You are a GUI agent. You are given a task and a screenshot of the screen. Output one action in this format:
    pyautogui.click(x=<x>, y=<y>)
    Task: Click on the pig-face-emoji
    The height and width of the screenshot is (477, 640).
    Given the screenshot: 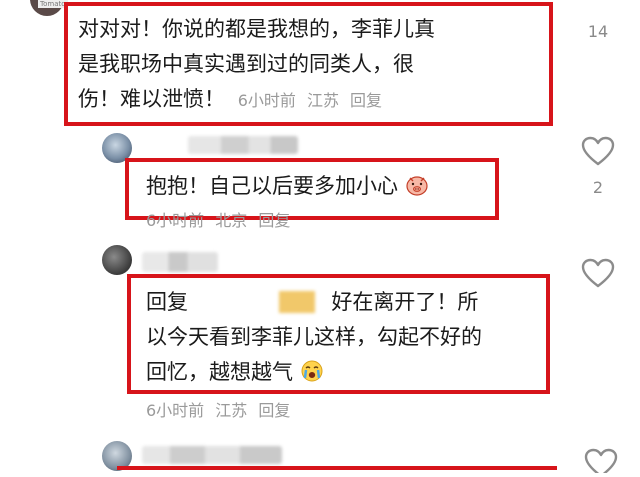 What is the action you would take?
    pyautogui.click(x=417, y=186)
    